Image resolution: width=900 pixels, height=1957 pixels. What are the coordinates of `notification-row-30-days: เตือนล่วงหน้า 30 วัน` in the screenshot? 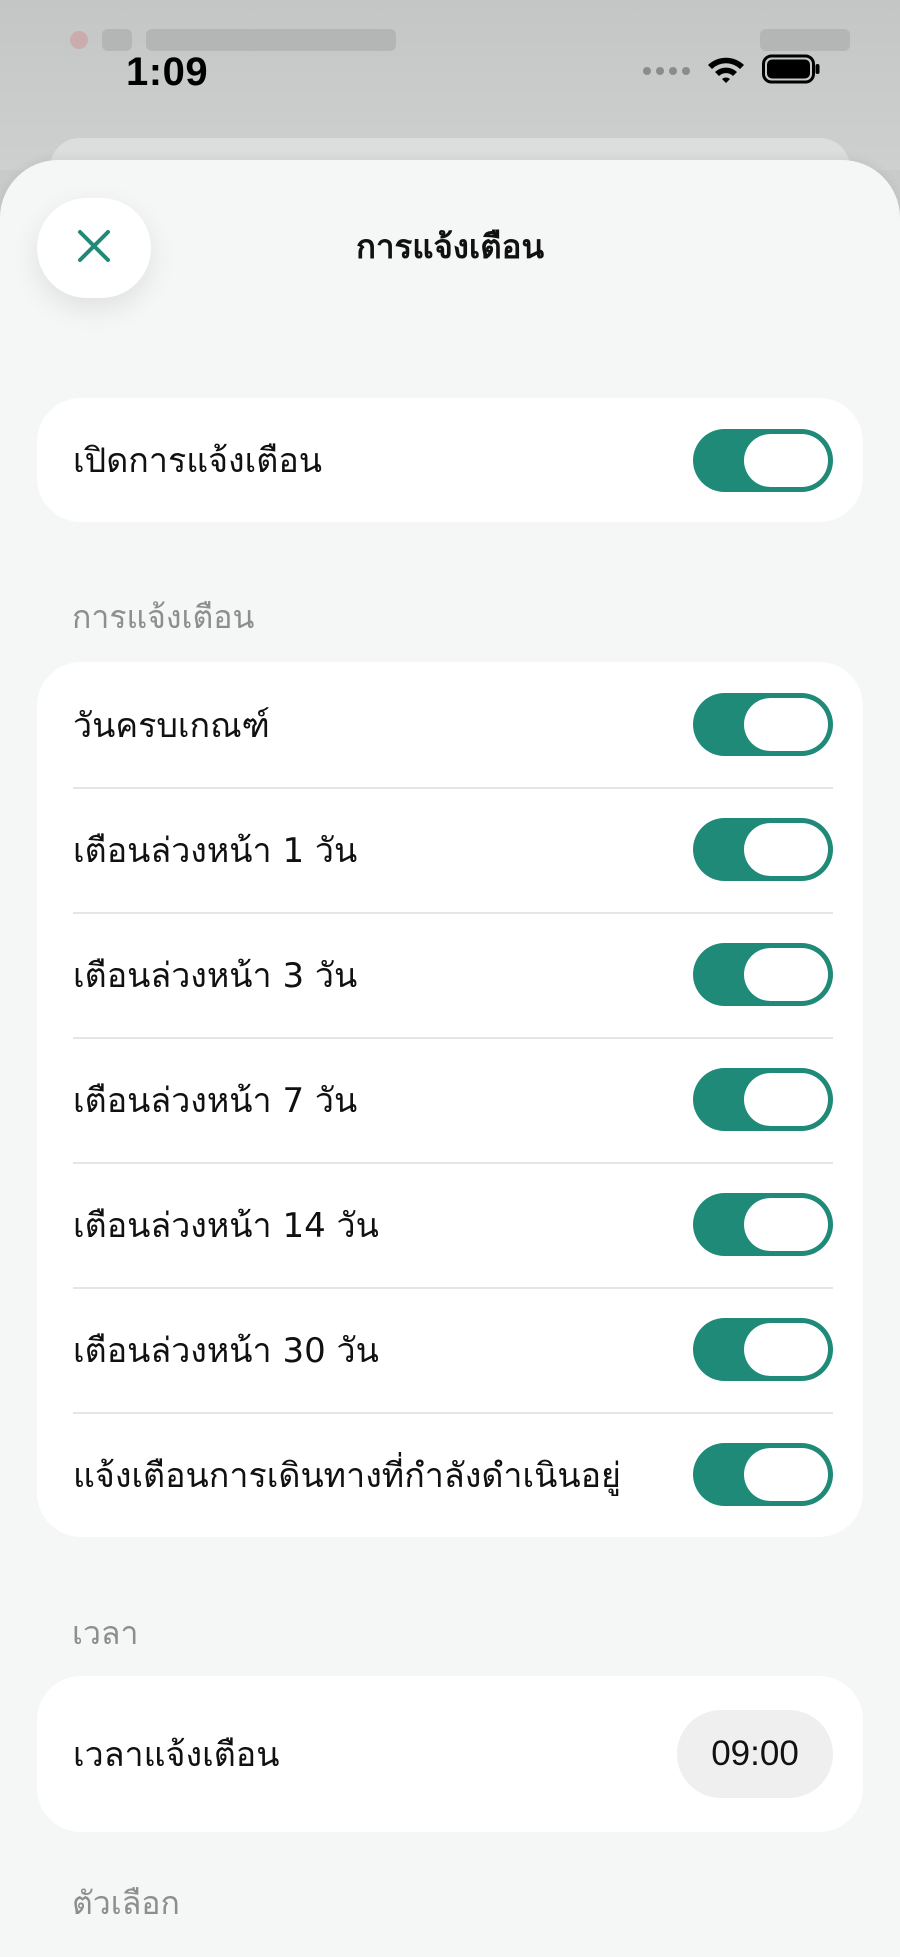 It's located at (450, 1349).